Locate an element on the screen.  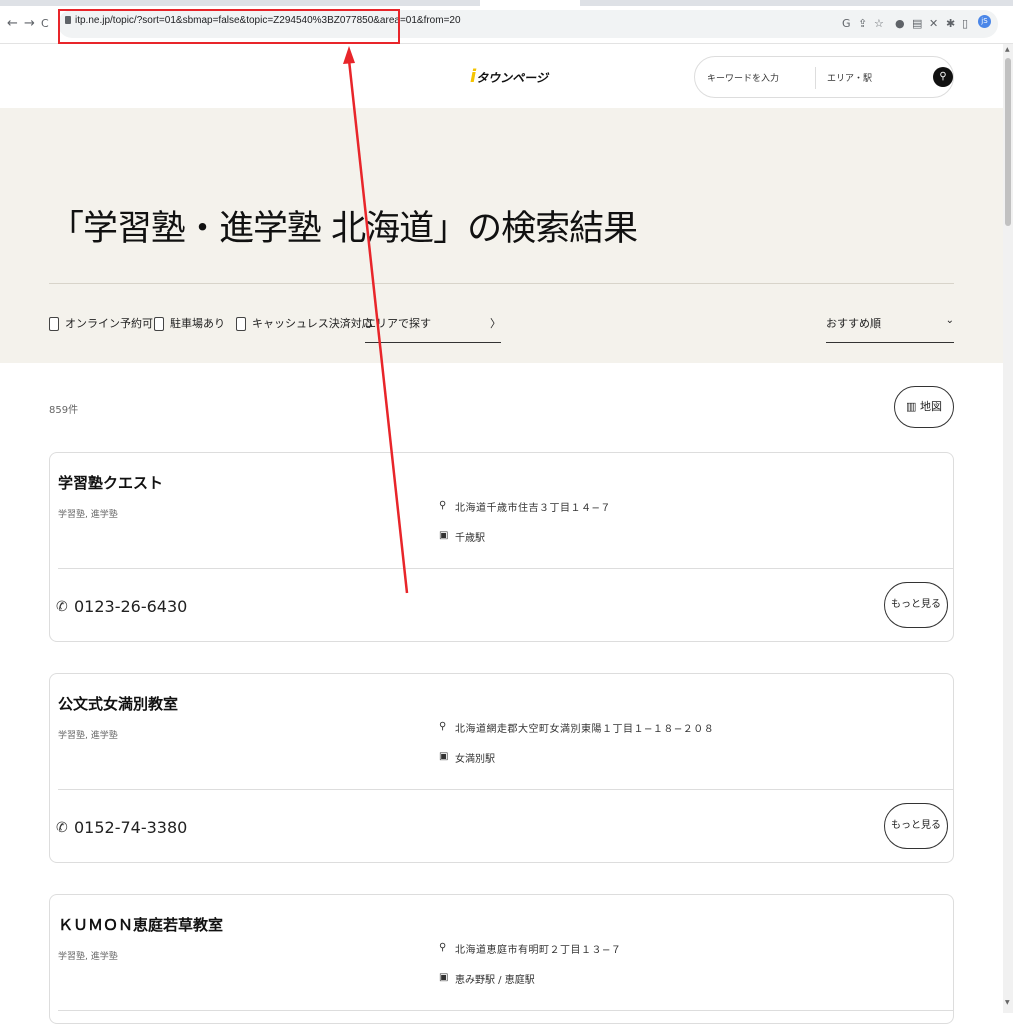
result-station: 恵み野駅 / 恵庭駅 is located at coordinates (495, 980).